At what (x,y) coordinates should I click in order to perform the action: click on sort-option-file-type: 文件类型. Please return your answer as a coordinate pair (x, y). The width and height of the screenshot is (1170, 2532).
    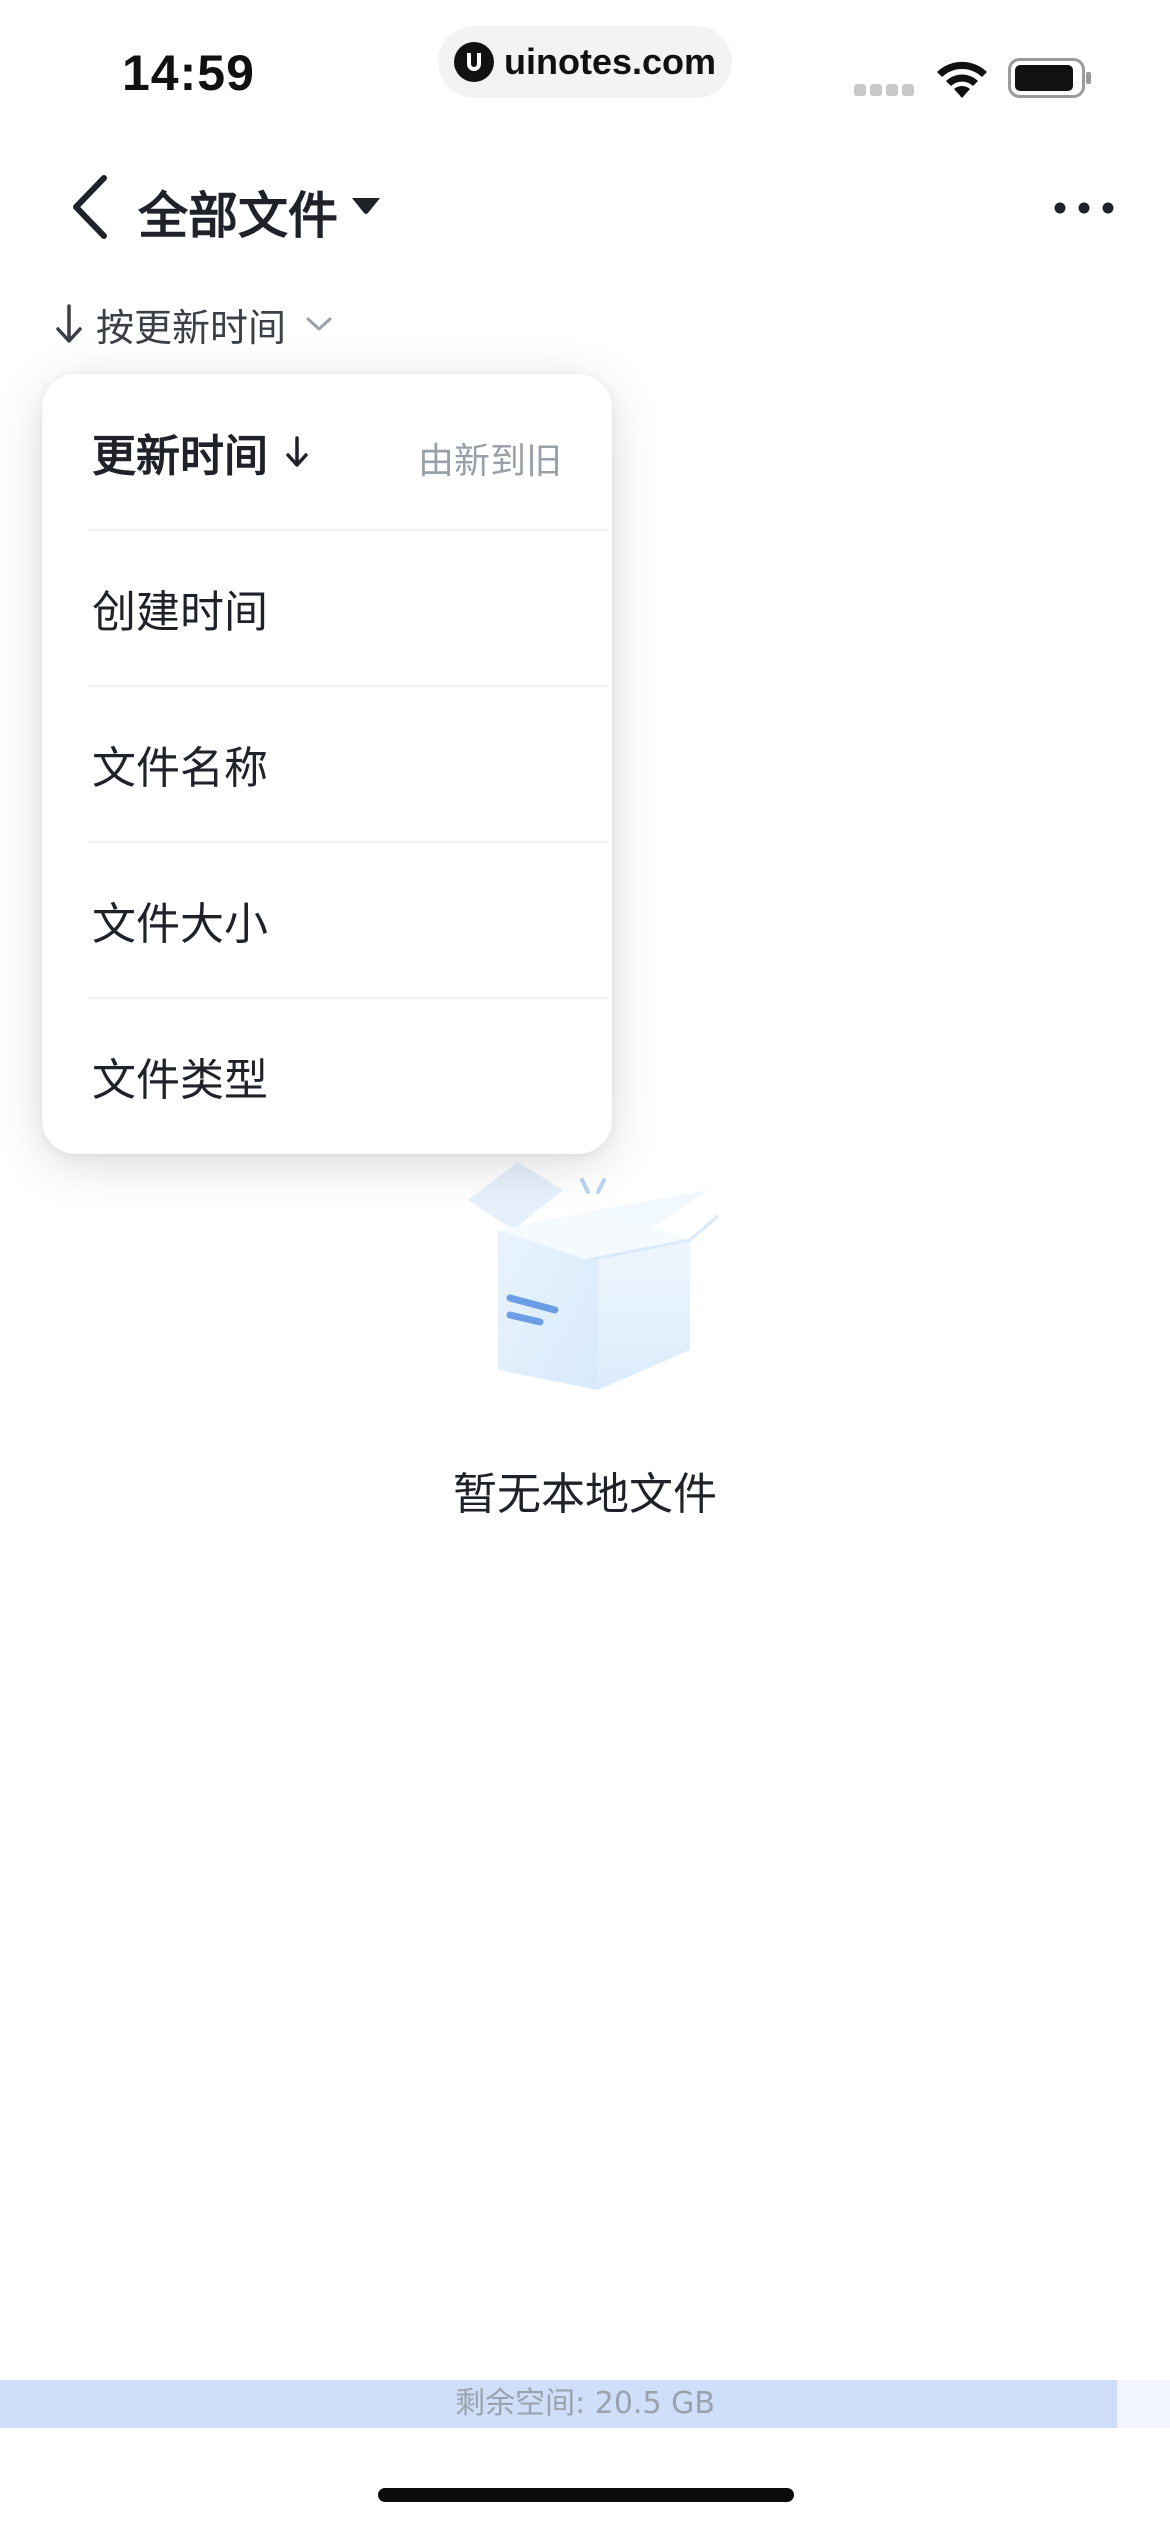
    Looking at the image, I should click on (327, 1076).